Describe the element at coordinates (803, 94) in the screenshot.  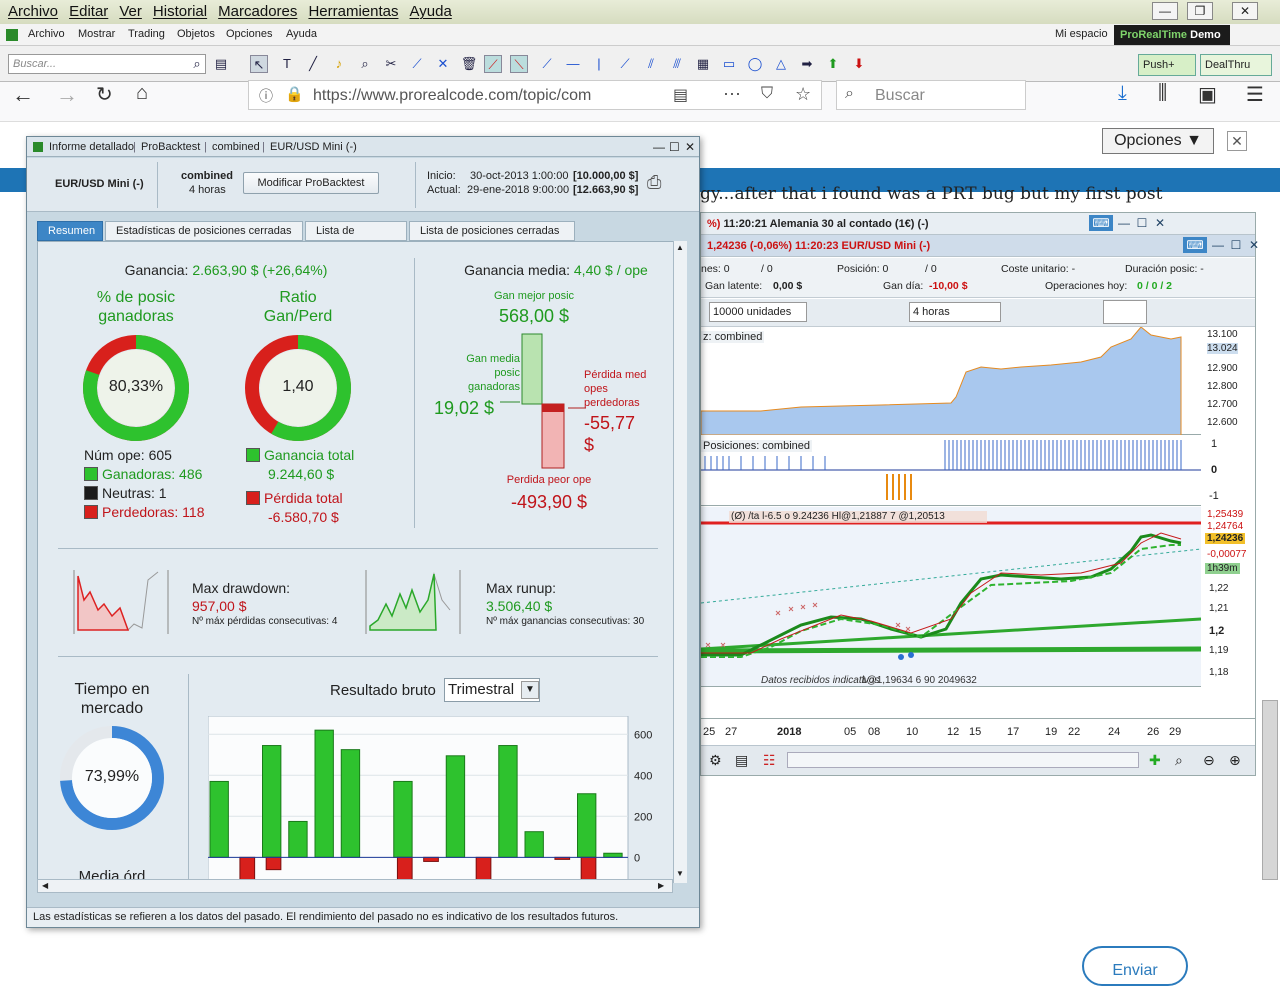
I see `bookmark-star-icon: ☆` at that location.